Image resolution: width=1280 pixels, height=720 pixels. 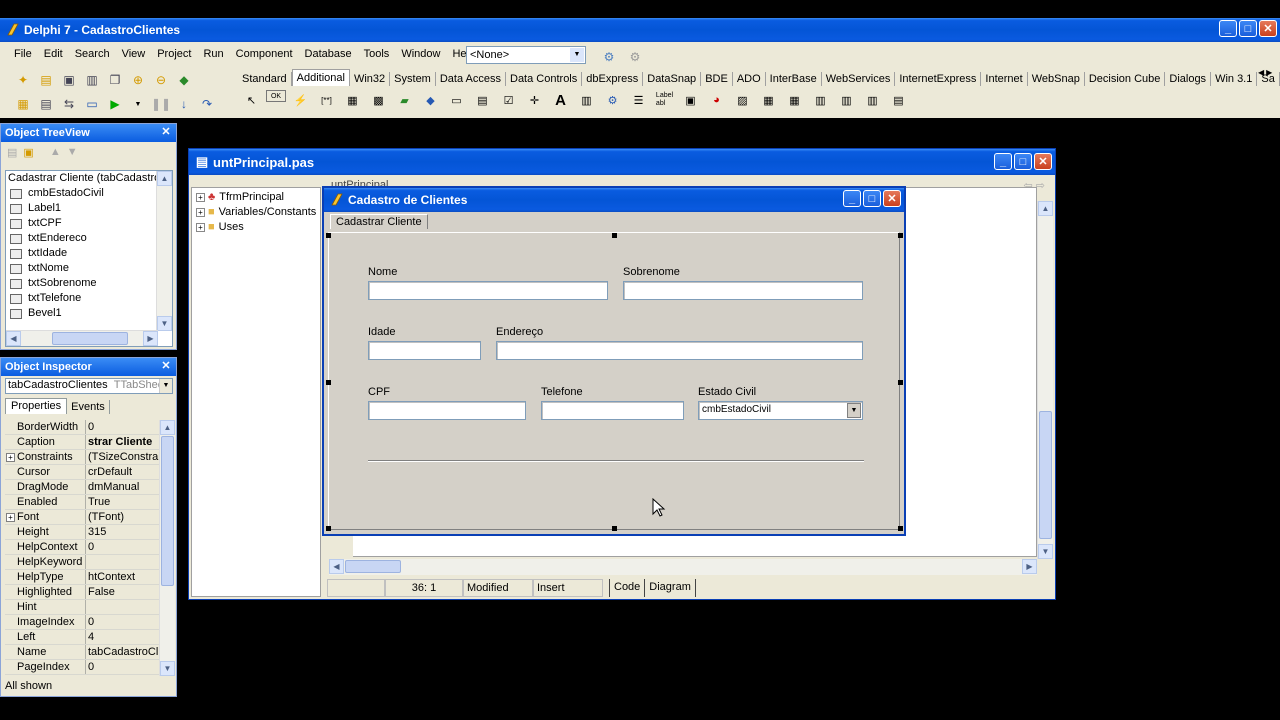 I want to click on explorer-item: + ♣ TfrmPrincipal, so click(x=256, y=197).